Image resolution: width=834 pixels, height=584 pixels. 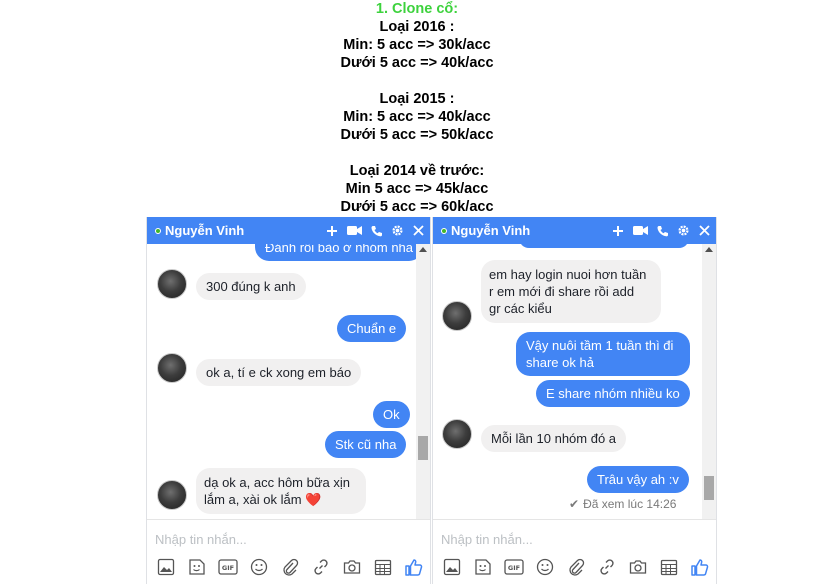 What do you see at coordinates (339, 252) in the screenshot?
I see `message-outgoing: Đánh rồi bào ở nhóm nha` at bounding box center [339, 252].